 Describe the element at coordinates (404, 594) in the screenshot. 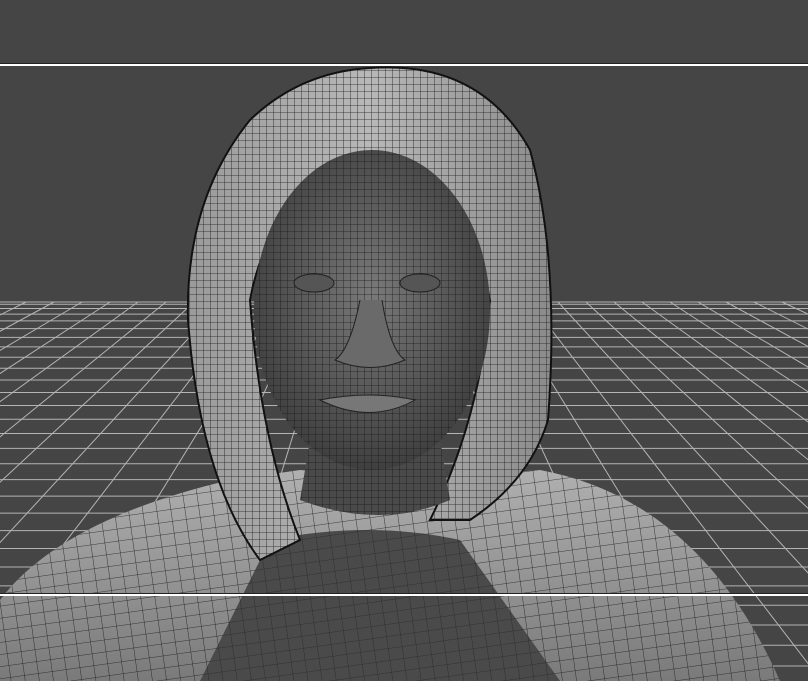

I see `frame-guide-bottom` at that location.